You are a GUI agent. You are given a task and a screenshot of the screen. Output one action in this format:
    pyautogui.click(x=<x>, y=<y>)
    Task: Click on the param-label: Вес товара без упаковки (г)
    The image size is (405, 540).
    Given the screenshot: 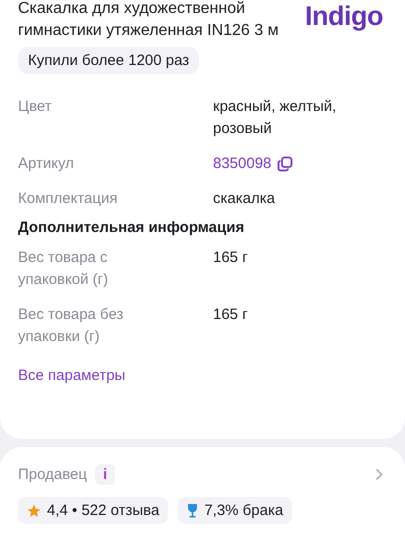 What is the action you would take?
    pyautogui.click(x=71, y=326)
    